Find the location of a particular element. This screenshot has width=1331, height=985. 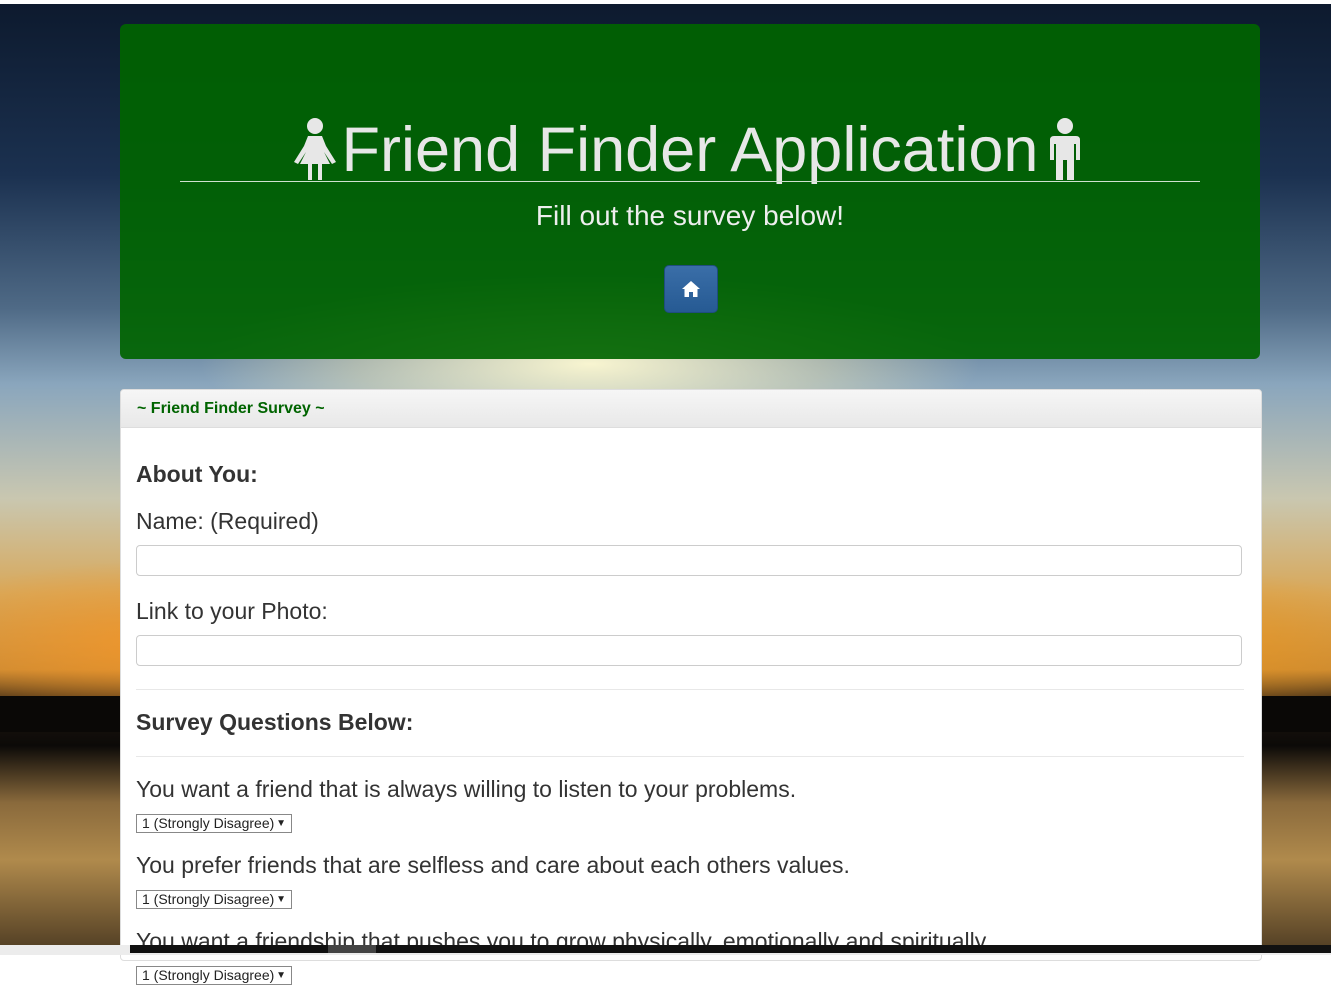

page-subtitle: Fill out the survey below! is located at coordinates (690, 215).